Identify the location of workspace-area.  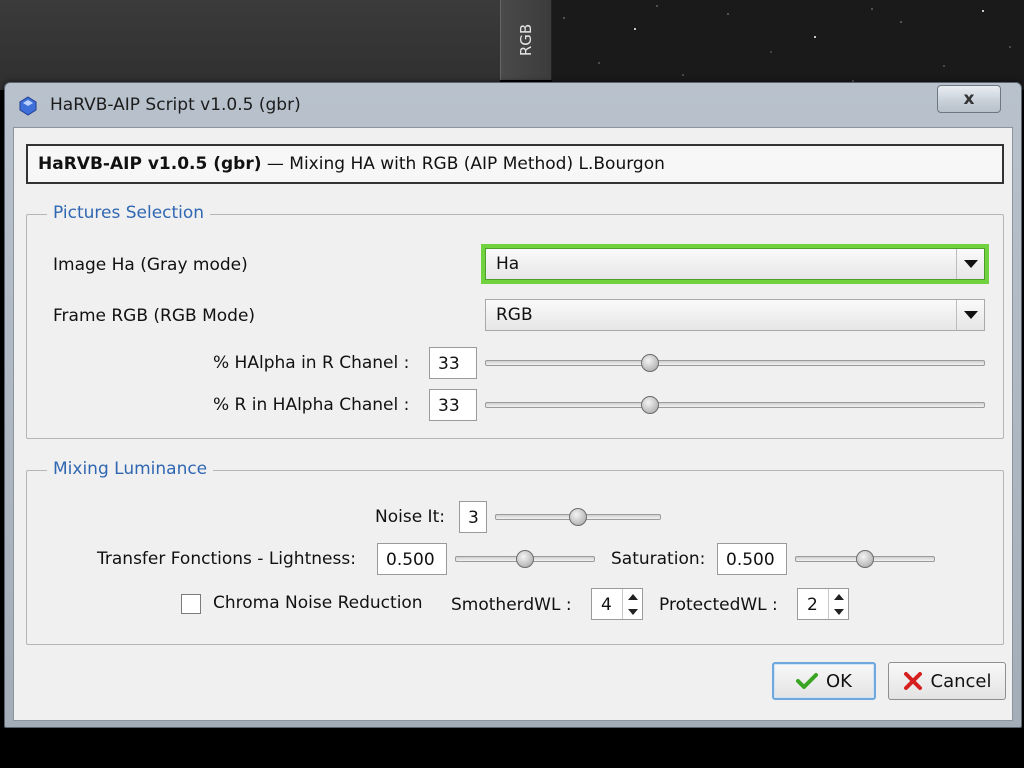
(250, 45).